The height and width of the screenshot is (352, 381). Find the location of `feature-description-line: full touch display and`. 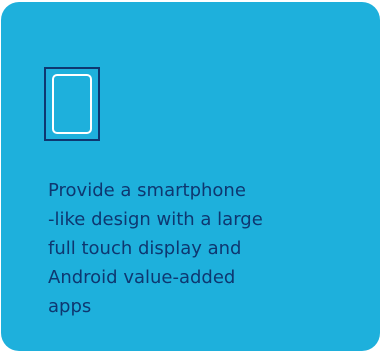

feature-description-line: full touch display and is located at coordinates (145, 248).